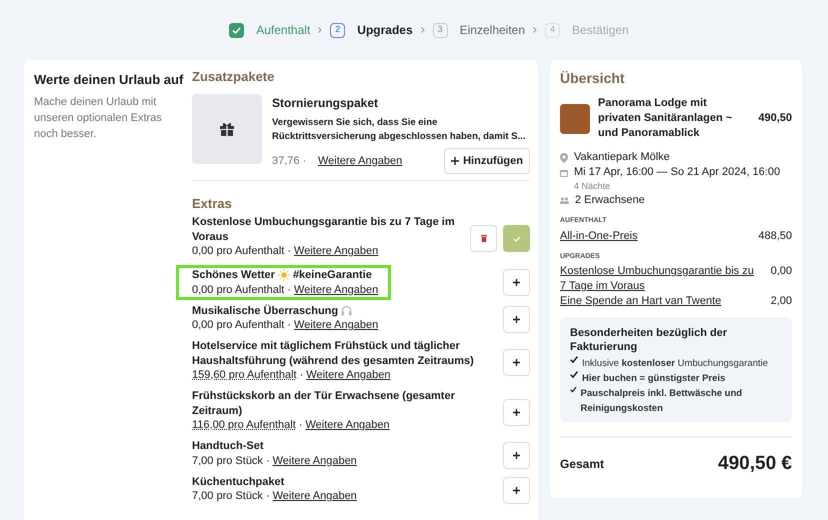 This screenshot has height=520, width=828. I want to click on accommodation-name: Panorama Lodge mit privaten Sanitäranlagen ~ und Panoramablick, so click(666, 118).